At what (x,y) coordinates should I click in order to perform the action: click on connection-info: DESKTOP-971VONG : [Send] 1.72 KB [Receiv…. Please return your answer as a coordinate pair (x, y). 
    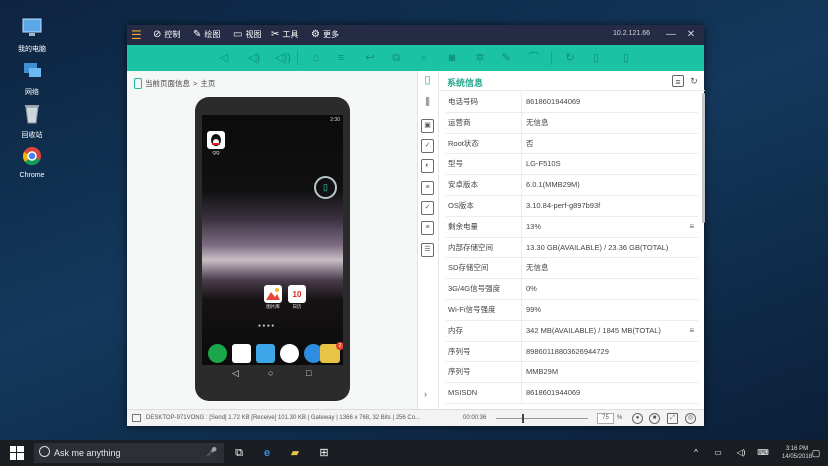
    Looking at the image, I should click on (283, 418).